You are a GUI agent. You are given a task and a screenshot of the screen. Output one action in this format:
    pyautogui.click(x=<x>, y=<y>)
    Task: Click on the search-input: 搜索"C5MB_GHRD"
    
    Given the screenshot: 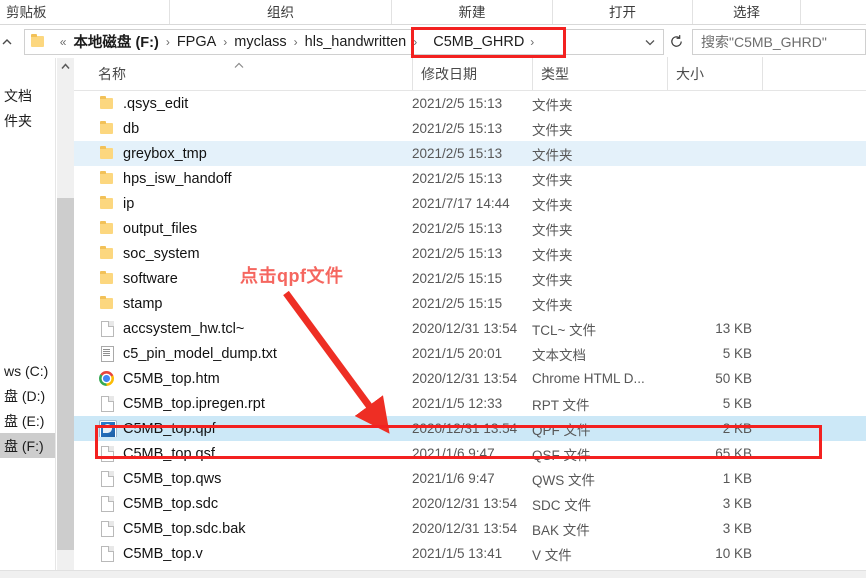 What is the action you would take?
    pyautogui.click(x=779, y=41)
    